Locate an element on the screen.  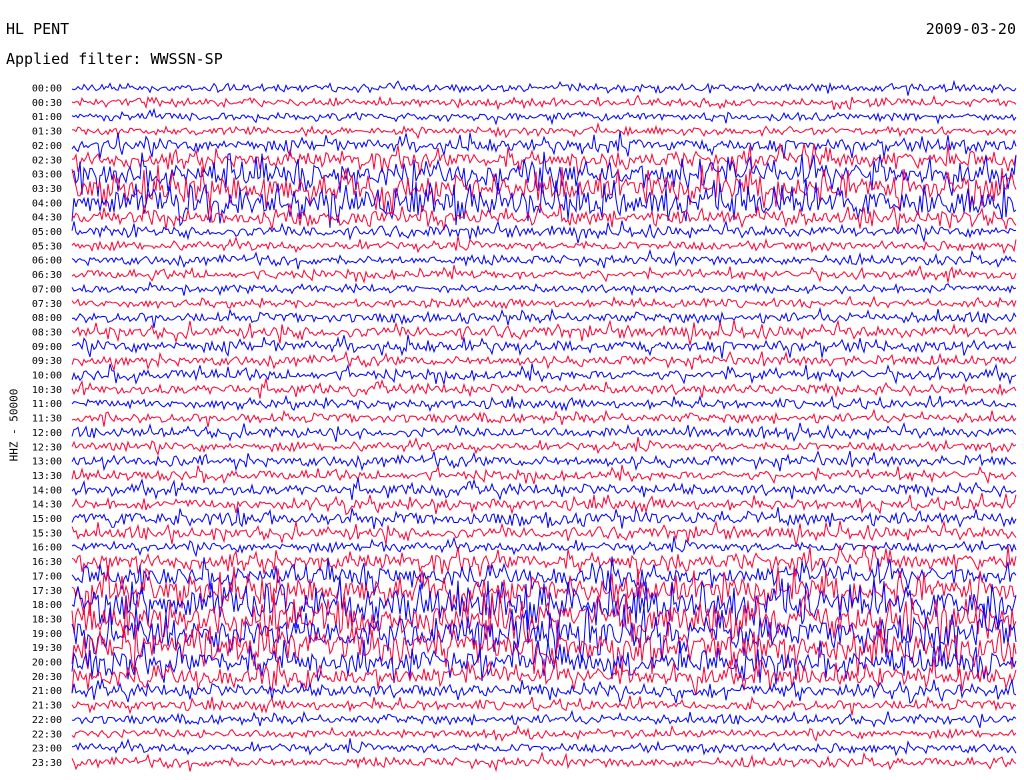
row-time-label: 17:00 is located at coordinates (47, 576).